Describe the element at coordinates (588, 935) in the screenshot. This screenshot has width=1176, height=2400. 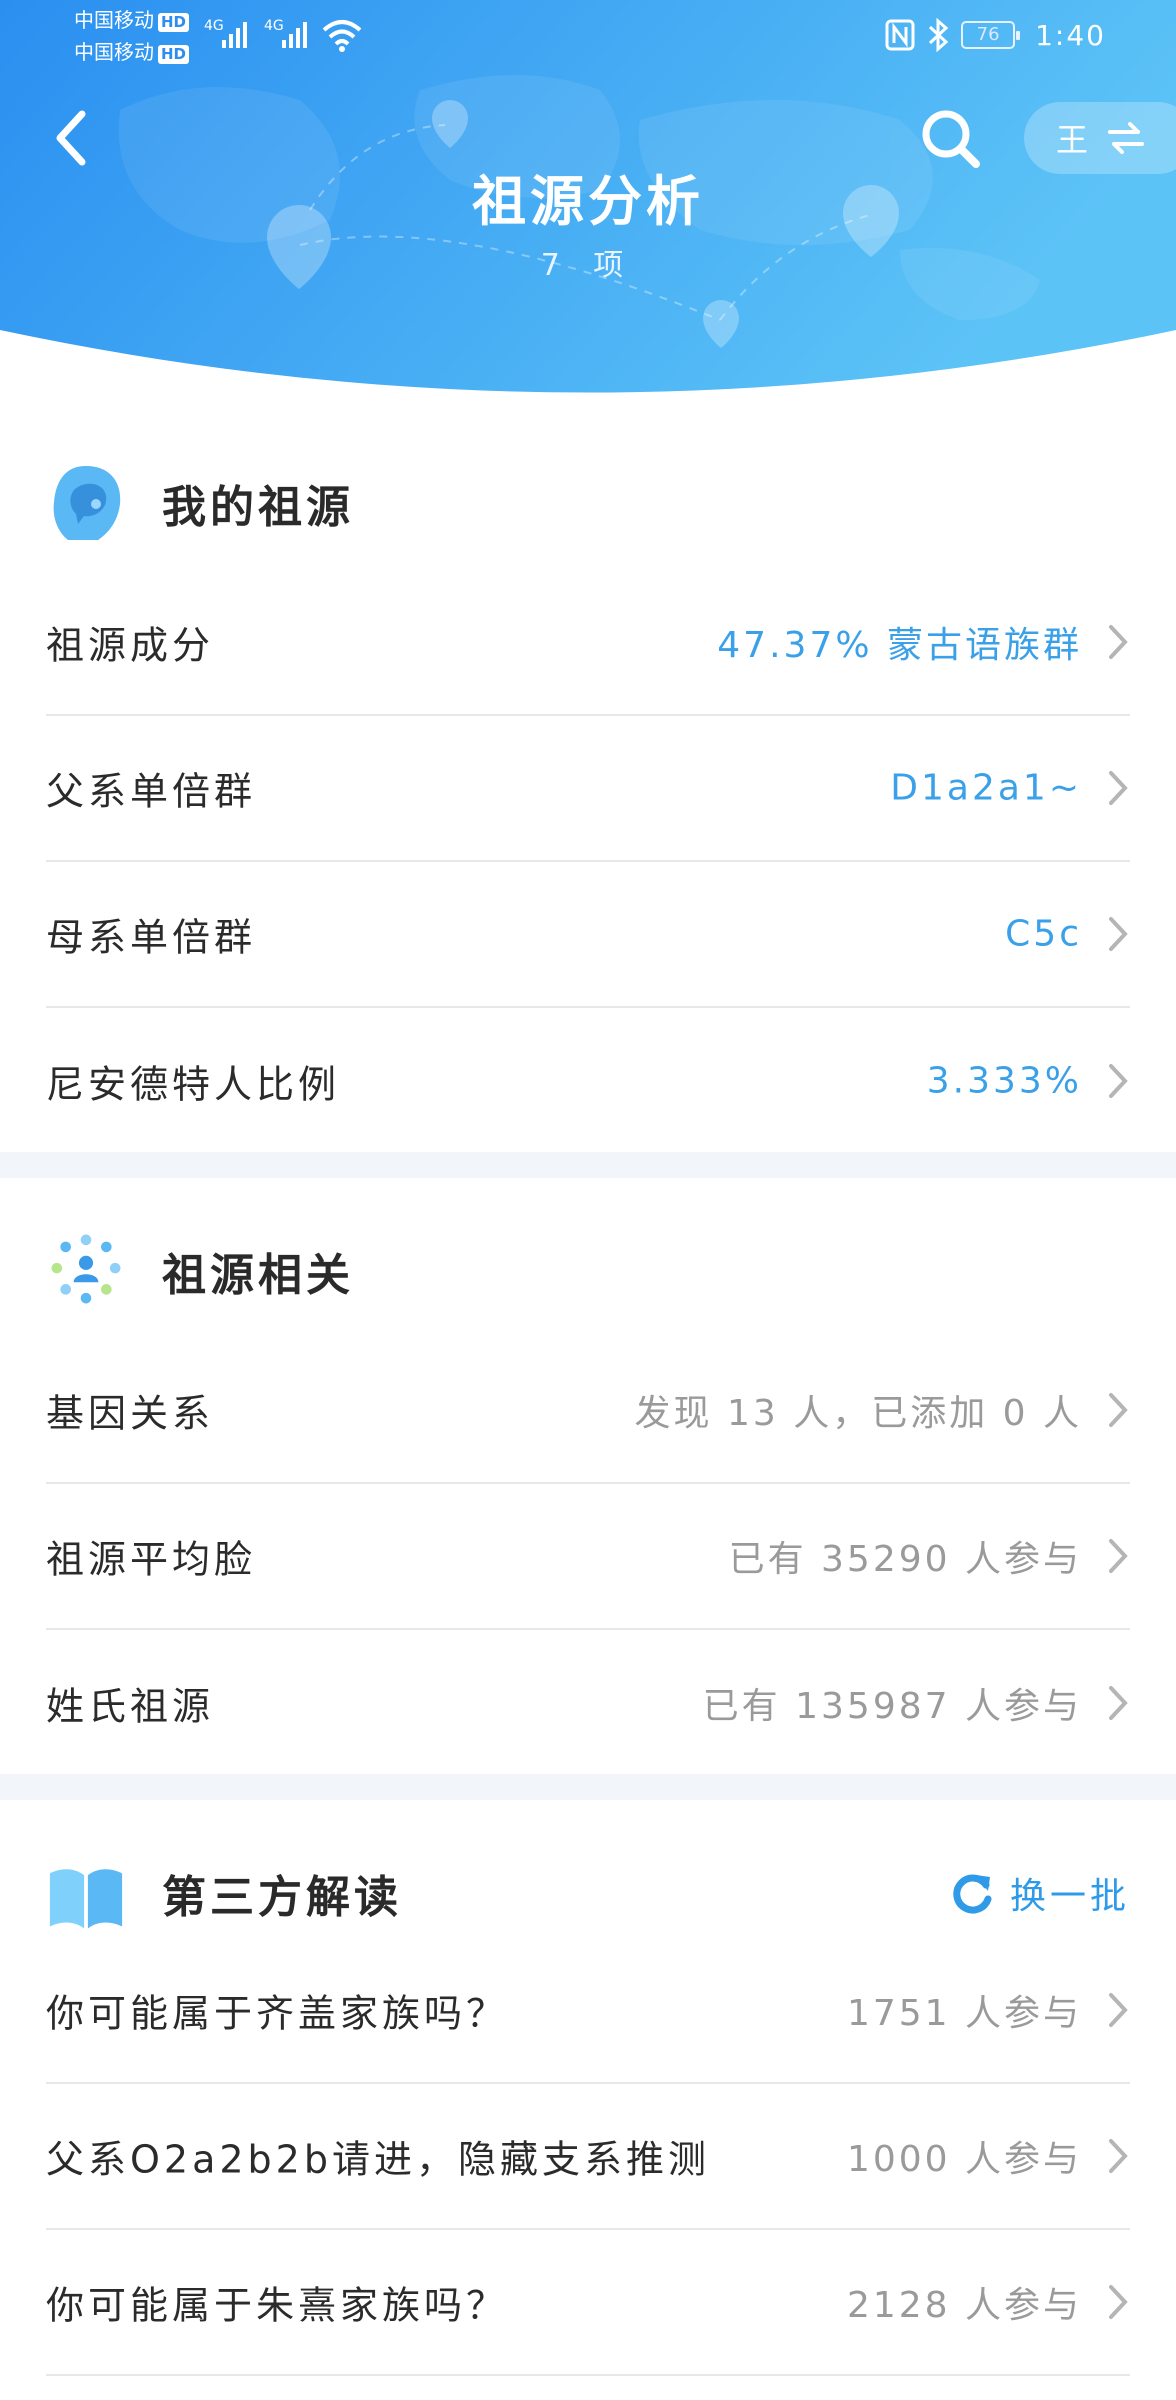
I see `row-maternal-haplogroup: 母系单倍群 C5c` at that location.